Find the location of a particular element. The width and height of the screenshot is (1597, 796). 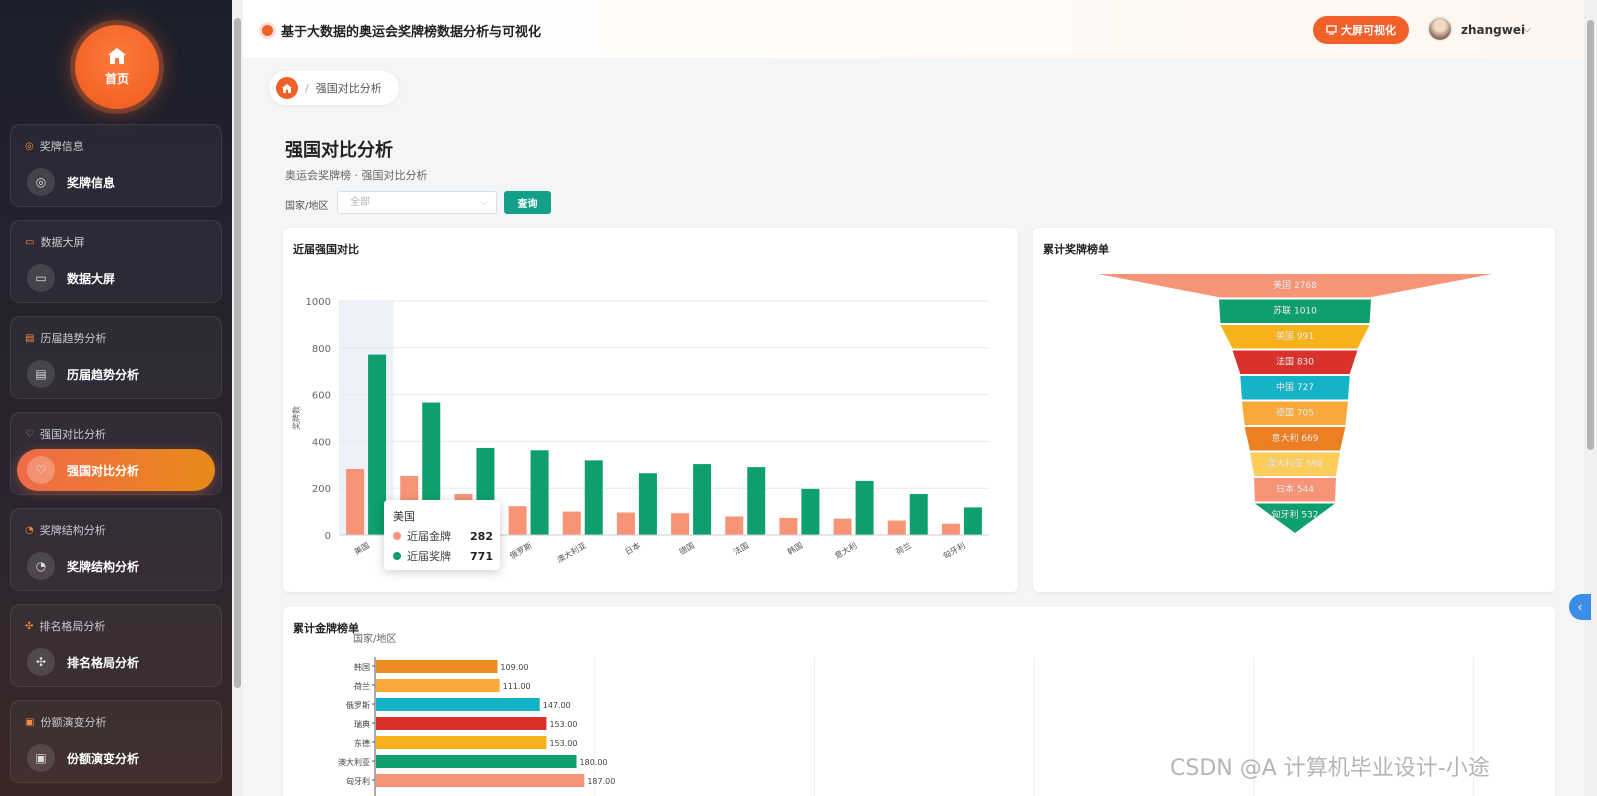

y-tick-label: 600 is located at coordinates (321, 396).